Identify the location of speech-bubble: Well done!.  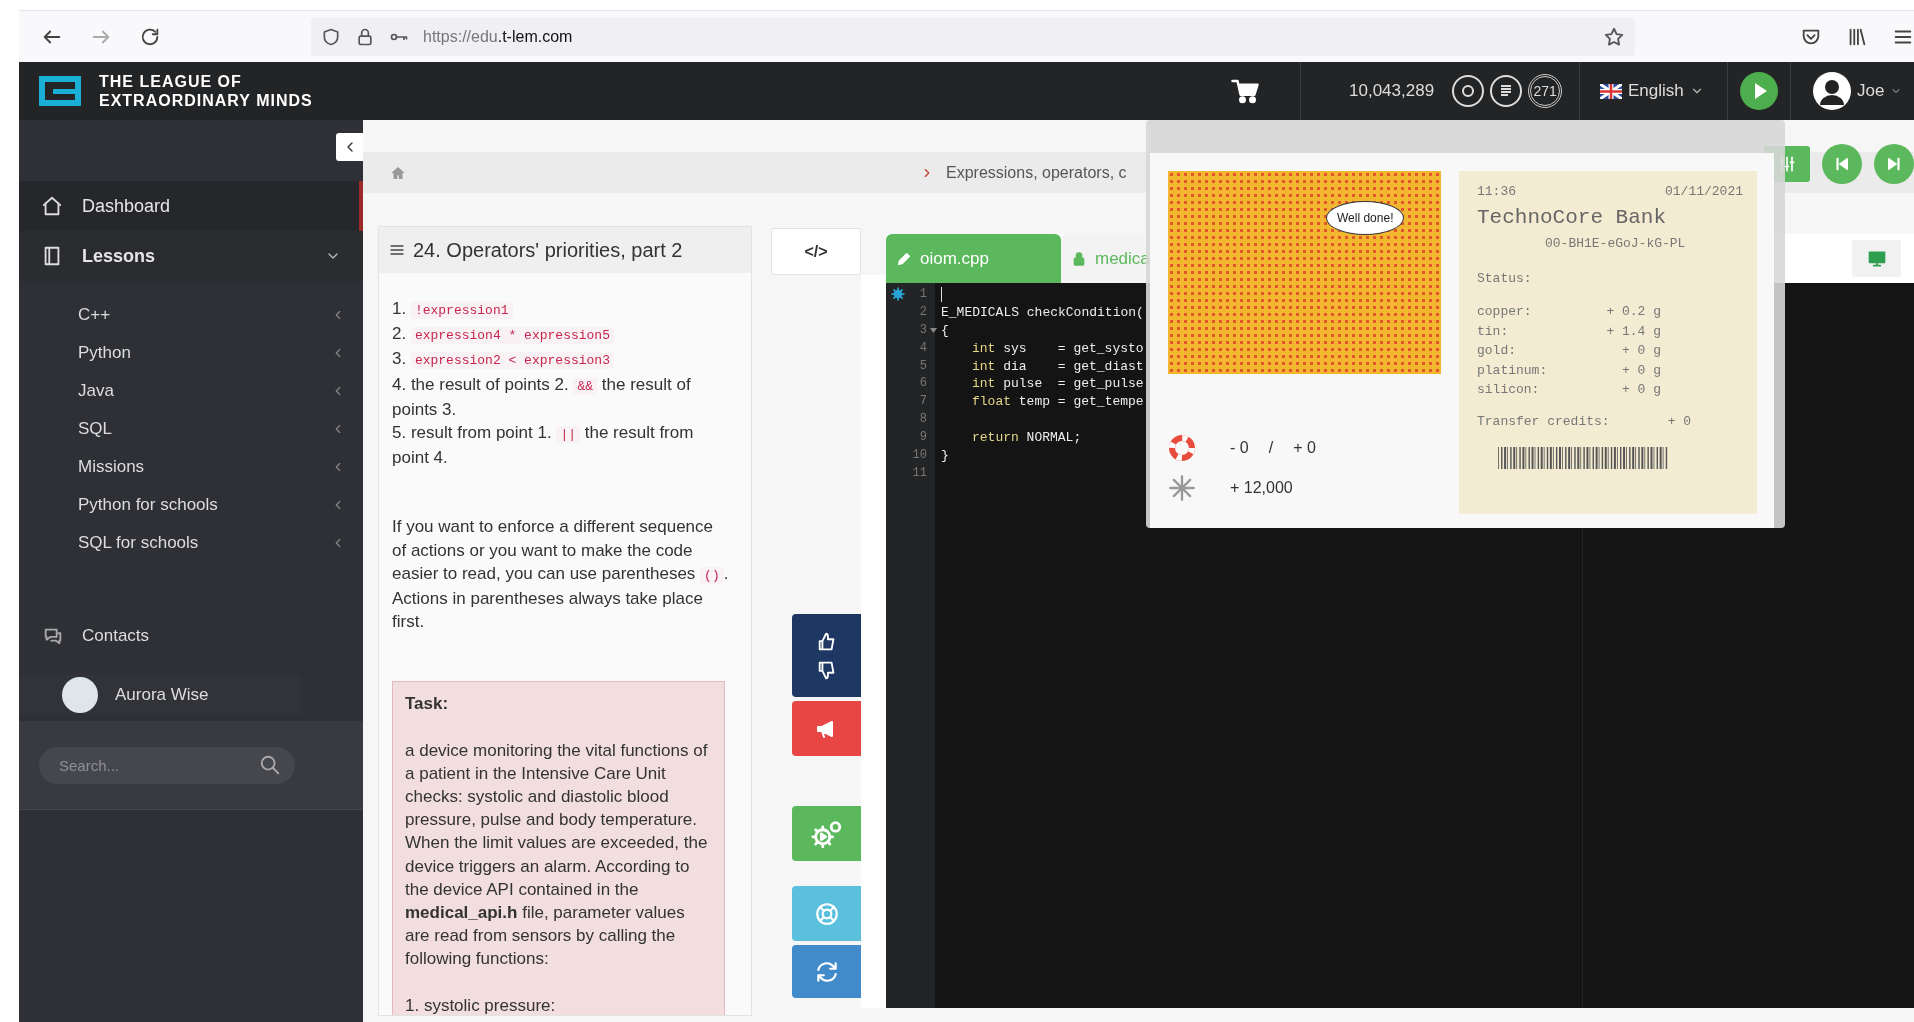
(1365, 218).